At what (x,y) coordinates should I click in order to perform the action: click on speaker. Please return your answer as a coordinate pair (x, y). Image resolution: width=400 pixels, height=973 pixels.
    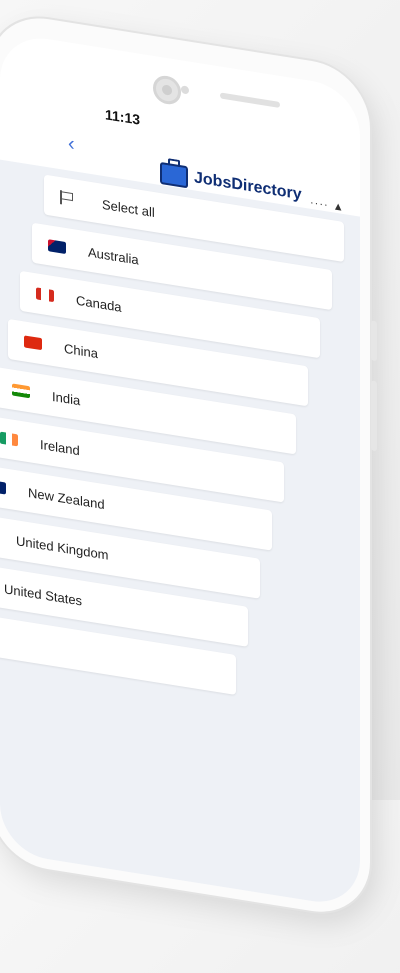
    Looking at the image, I should click on (250, 100).